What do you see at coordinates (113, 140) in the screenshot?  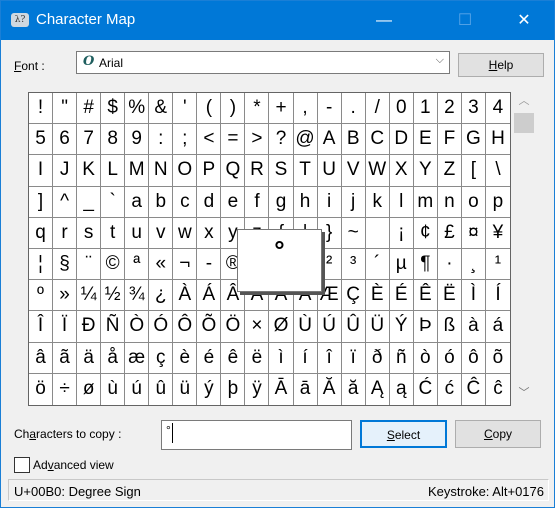 I see `character-cell: 8` at bounding box center [113, 140].